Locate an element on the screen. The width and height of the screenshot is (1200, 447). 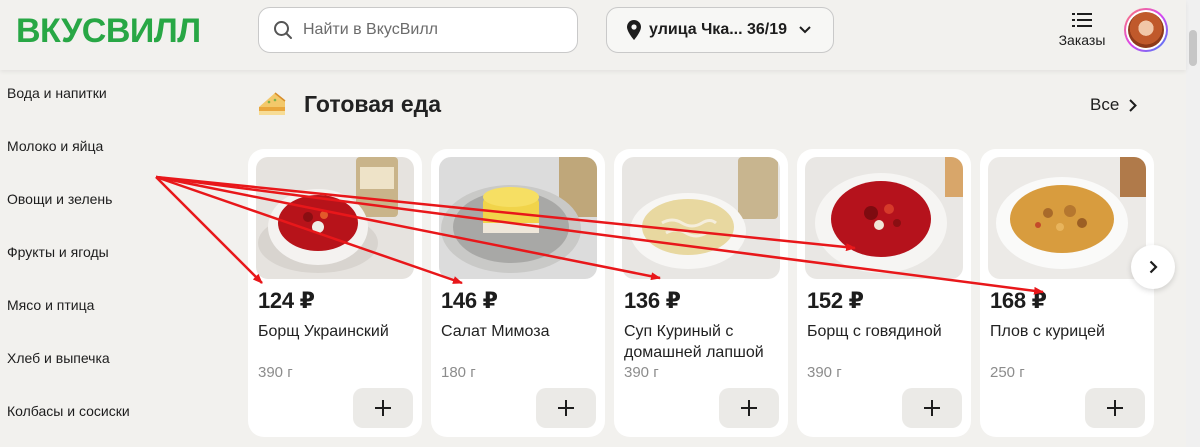
product-image-mimosa-salad is located at coordinates (518, 218).